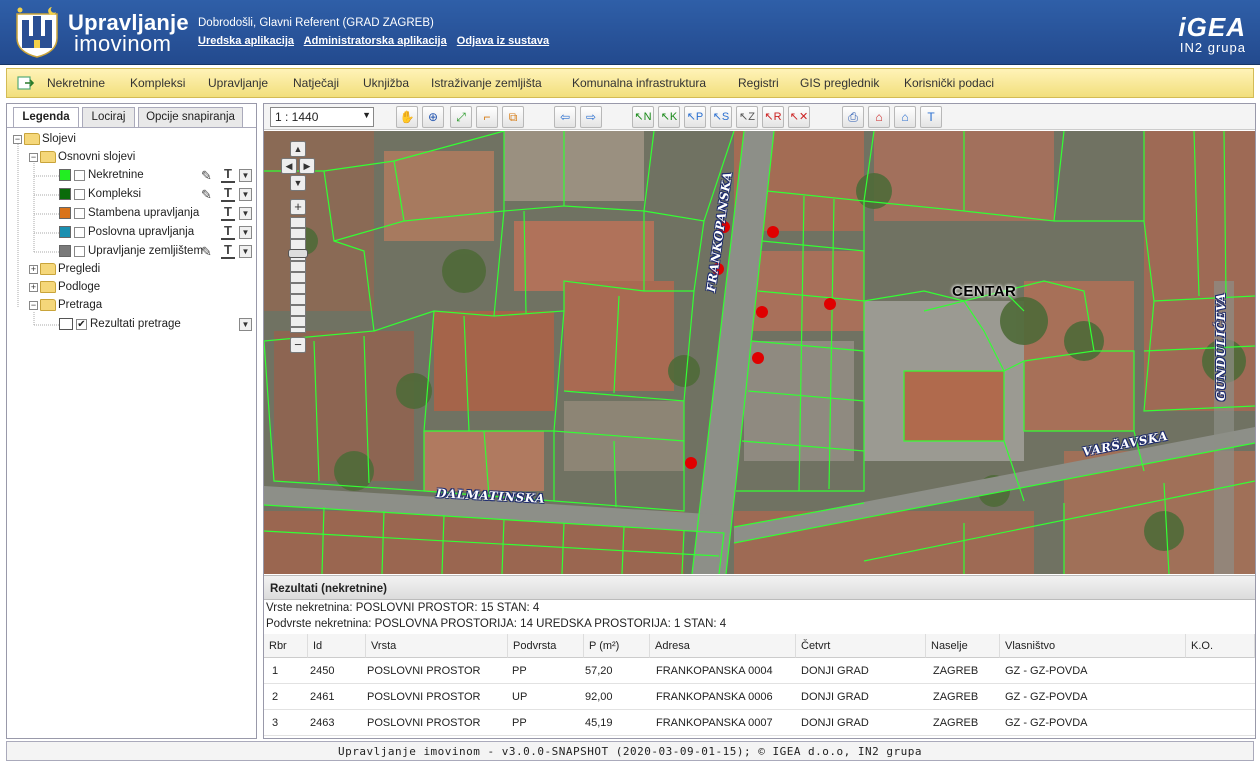 Image resolution: width=1260 pixels, height=766 pixels. I want to click on link-admin-app: Administratorska aplikacija, so click(375, 41).